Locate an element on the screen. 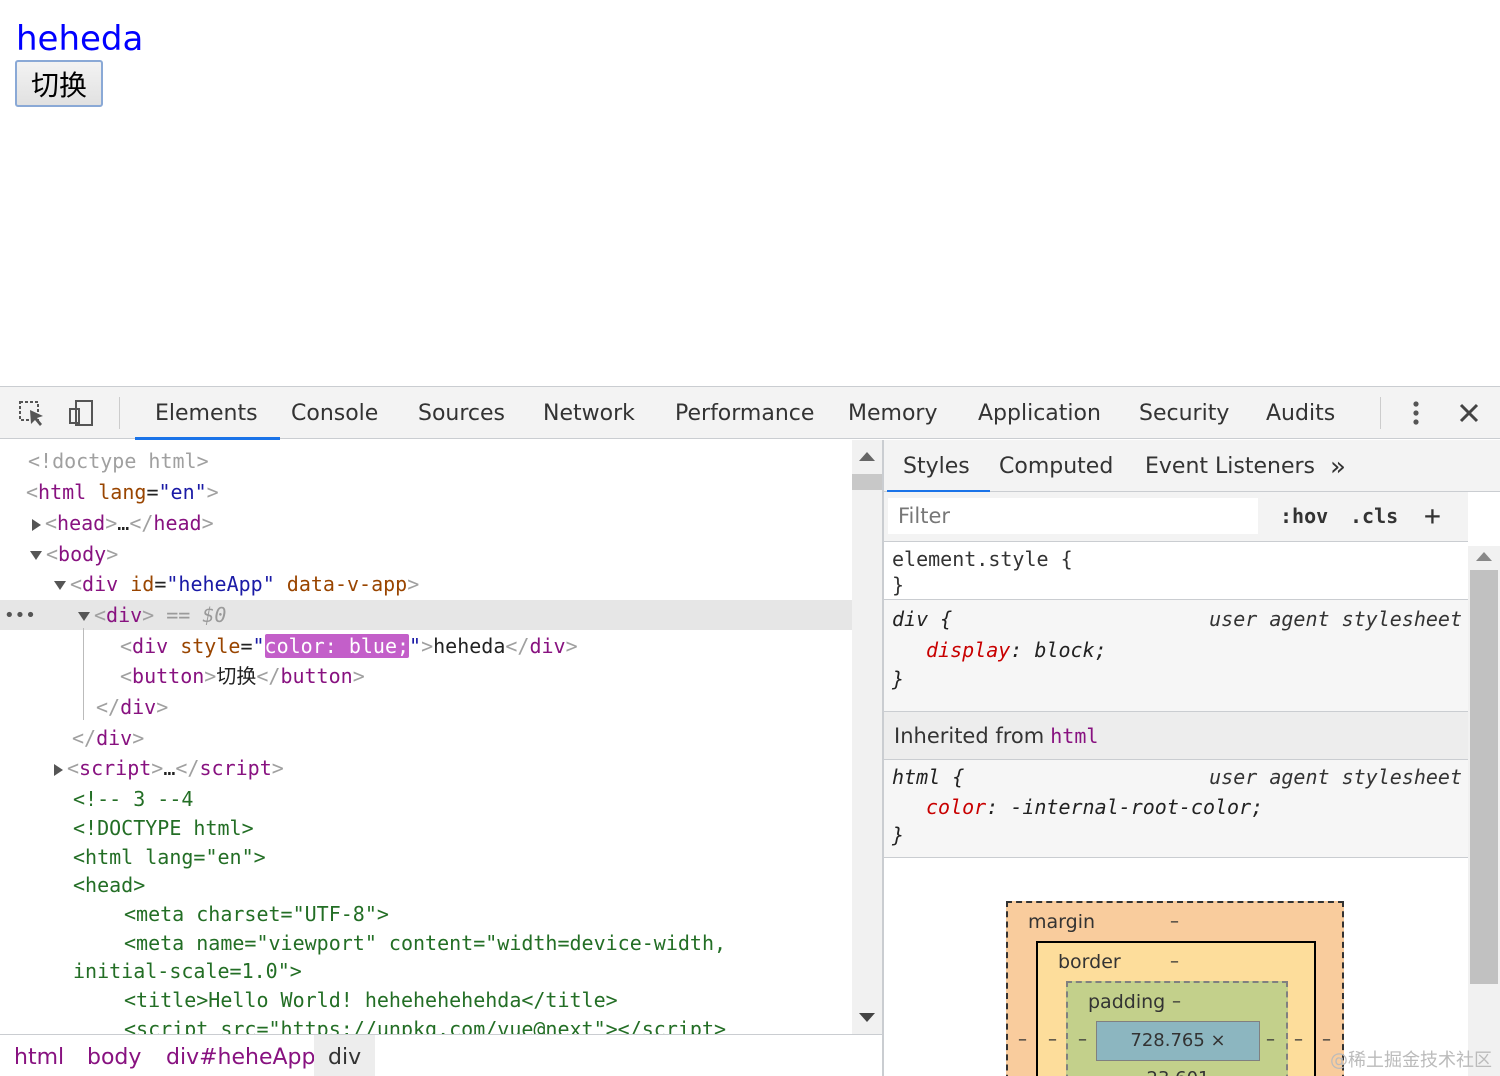 This screenshot has width=1500, height=1076. breadcrumb-body: body is located at coordinates (114, 1055).